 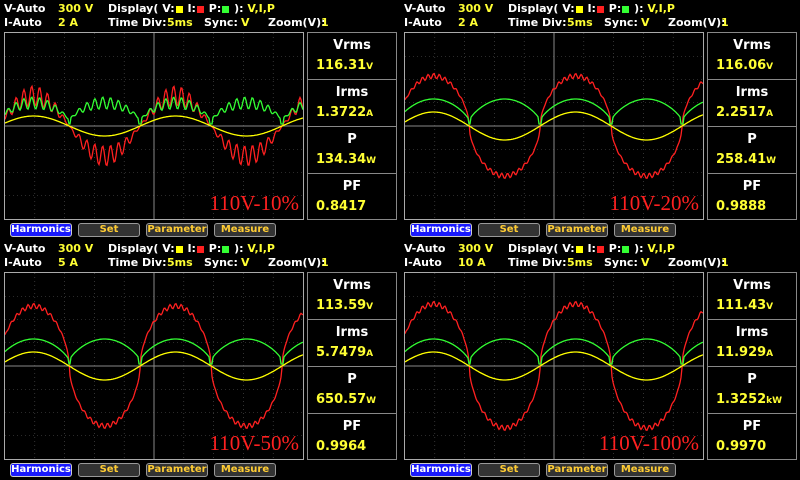 What do you see at coordinates (745, 112) in the screenshot?
I see `irms-value: 2.2517A` at bounding box center [745, 112].